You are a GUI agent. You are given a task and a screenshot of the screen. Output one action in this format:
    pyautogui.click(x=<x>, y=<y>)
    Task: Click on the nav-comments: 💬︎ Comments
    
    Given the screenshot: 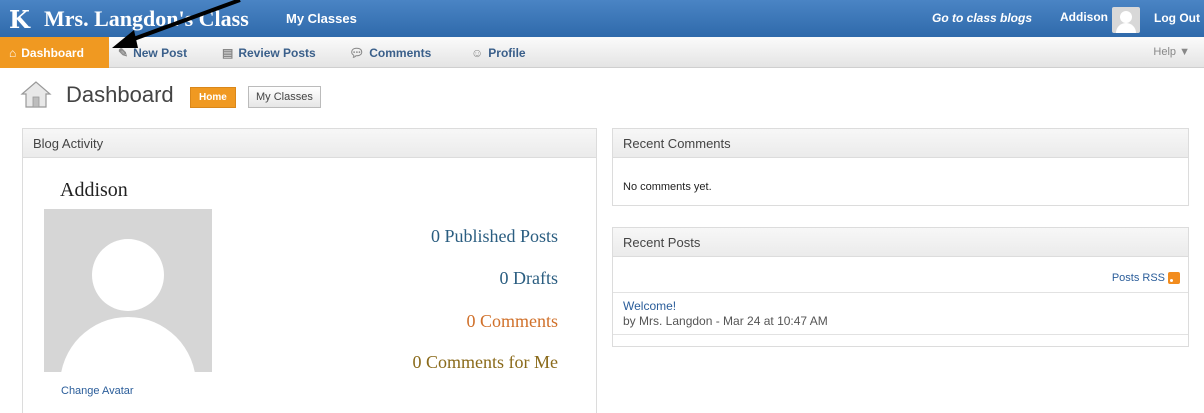 What is the action you would take?
    pyautogui.click(x=390, y=52)
    